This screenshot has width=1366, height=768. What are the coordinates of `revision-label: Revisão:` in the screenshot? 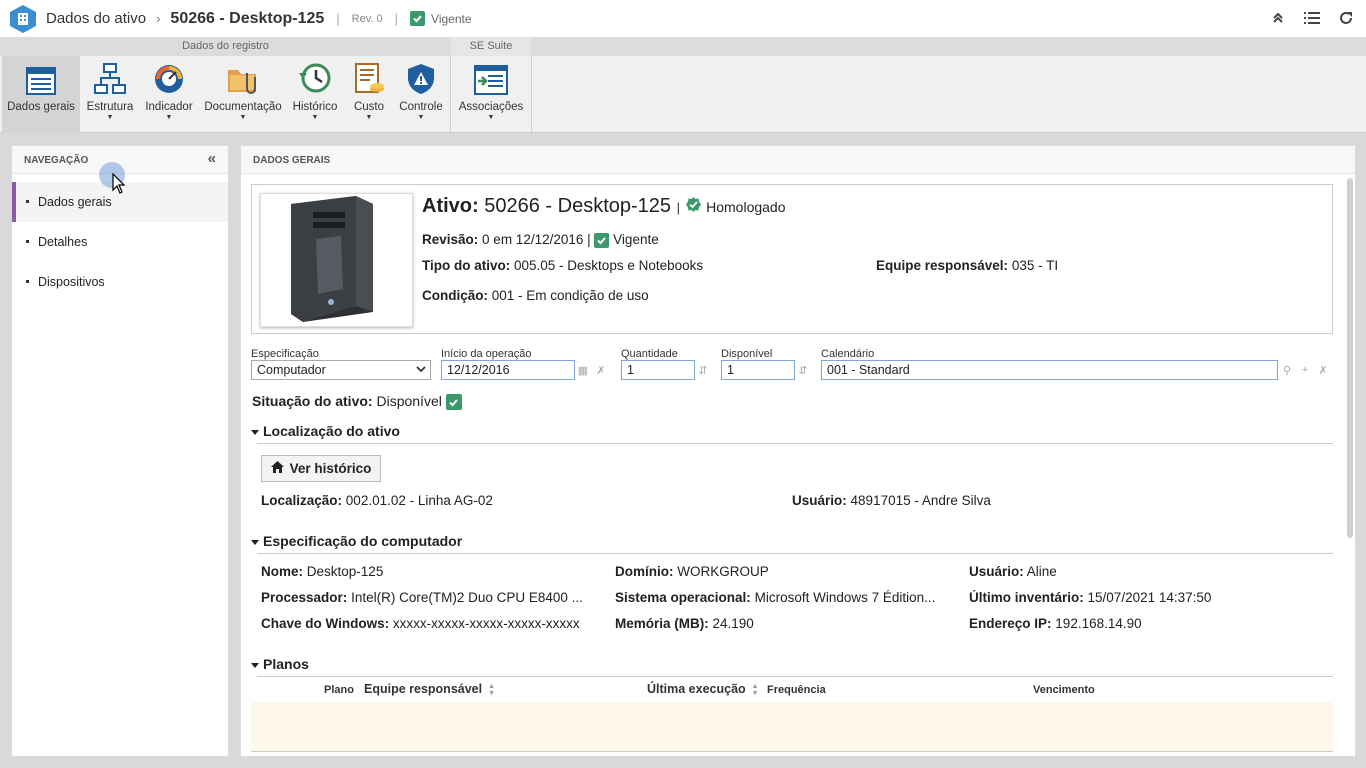 It's located at (450, 239).